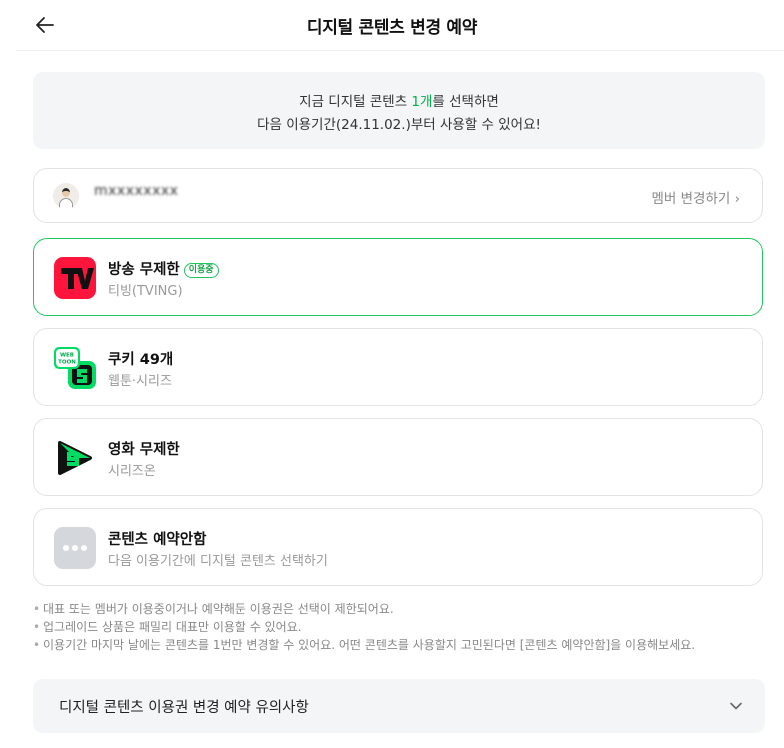 This screenshot has height=748, width=784. I want to click on option-subtitle: 웹툰·시리즈, so click(140, 381).